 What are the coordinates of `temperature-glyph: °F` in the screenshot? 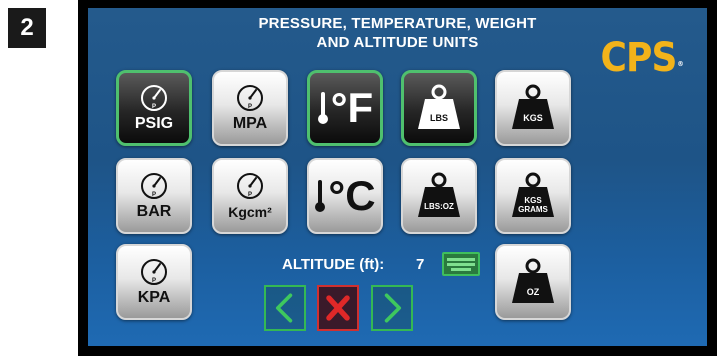 It's located at (345, 108).